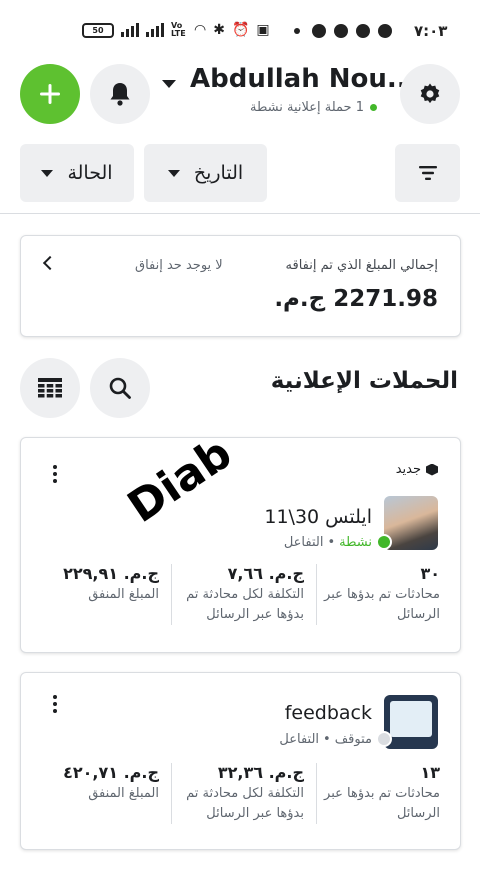 The image size is (480, 869). I want to click on search-icon, so click(120, 388).